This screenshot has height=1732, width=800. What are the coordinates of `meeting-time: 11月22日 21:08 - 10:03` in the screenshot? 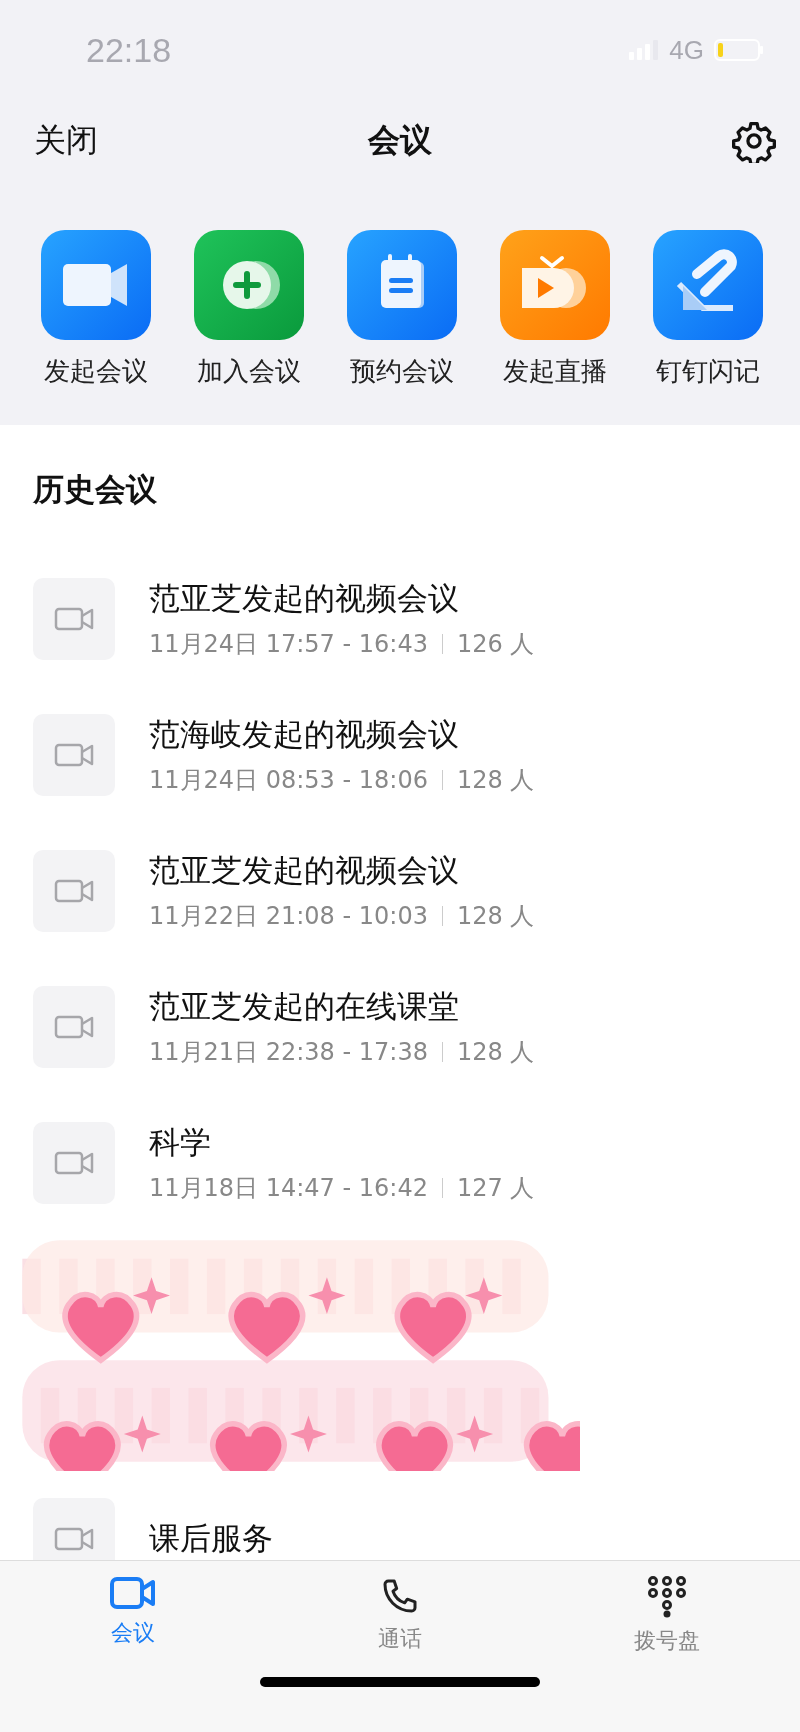 It's located at (288, 916).